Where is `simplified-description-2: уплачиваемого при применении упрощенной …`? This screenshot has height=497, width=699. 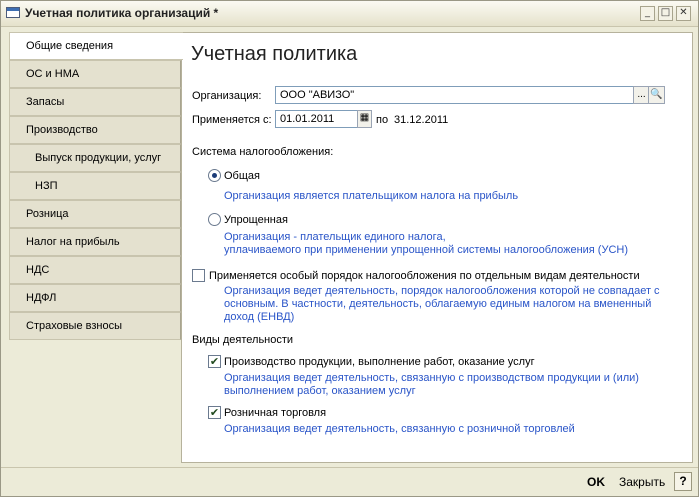 simplified-description-2: уплачиваемого при применении упрощенной … is located at coordinates (426, 250).